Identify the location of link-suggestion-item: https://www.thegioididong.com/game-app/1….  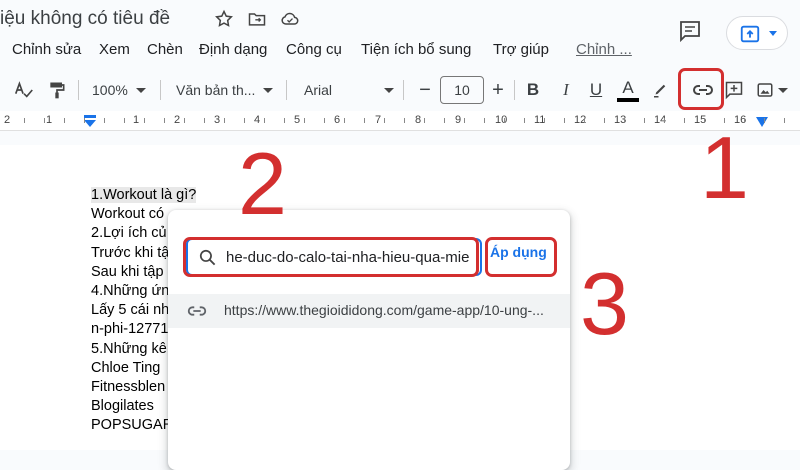
(369, 311).